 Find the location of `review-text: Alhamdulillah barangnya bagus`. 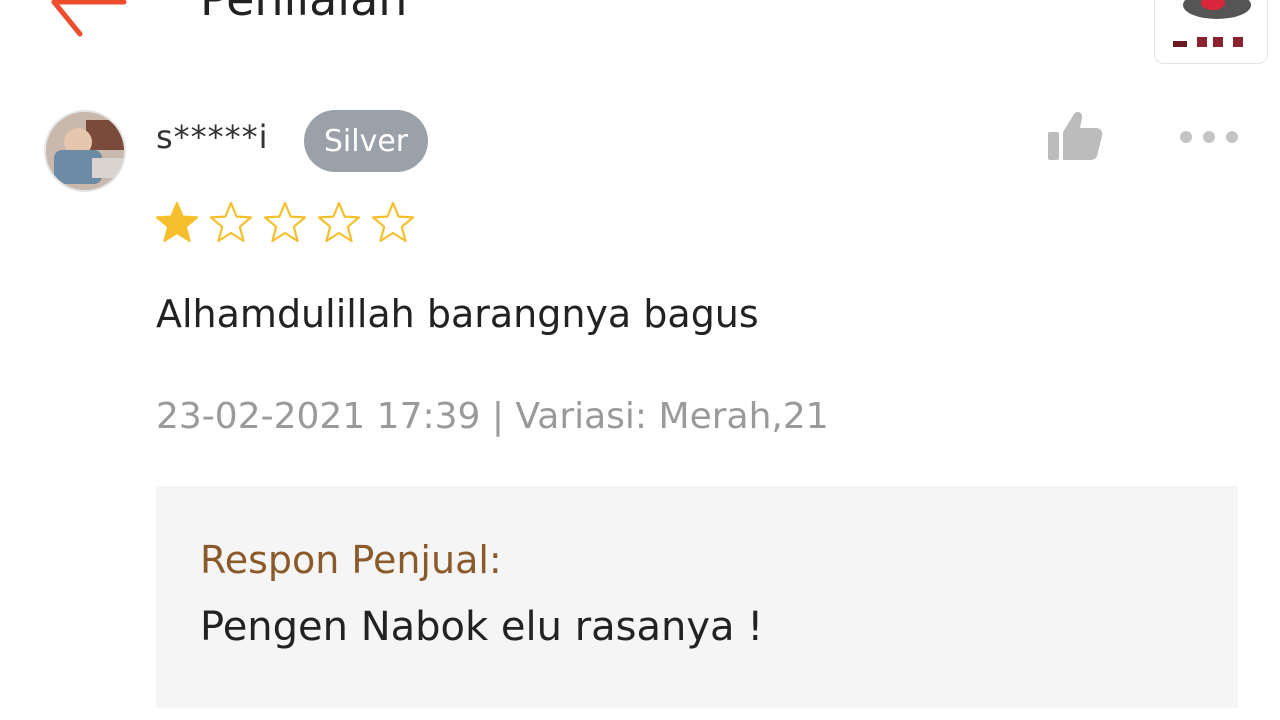

review-text: Alhamdulillah barangnya bagus is located at coordinates (457, 314).